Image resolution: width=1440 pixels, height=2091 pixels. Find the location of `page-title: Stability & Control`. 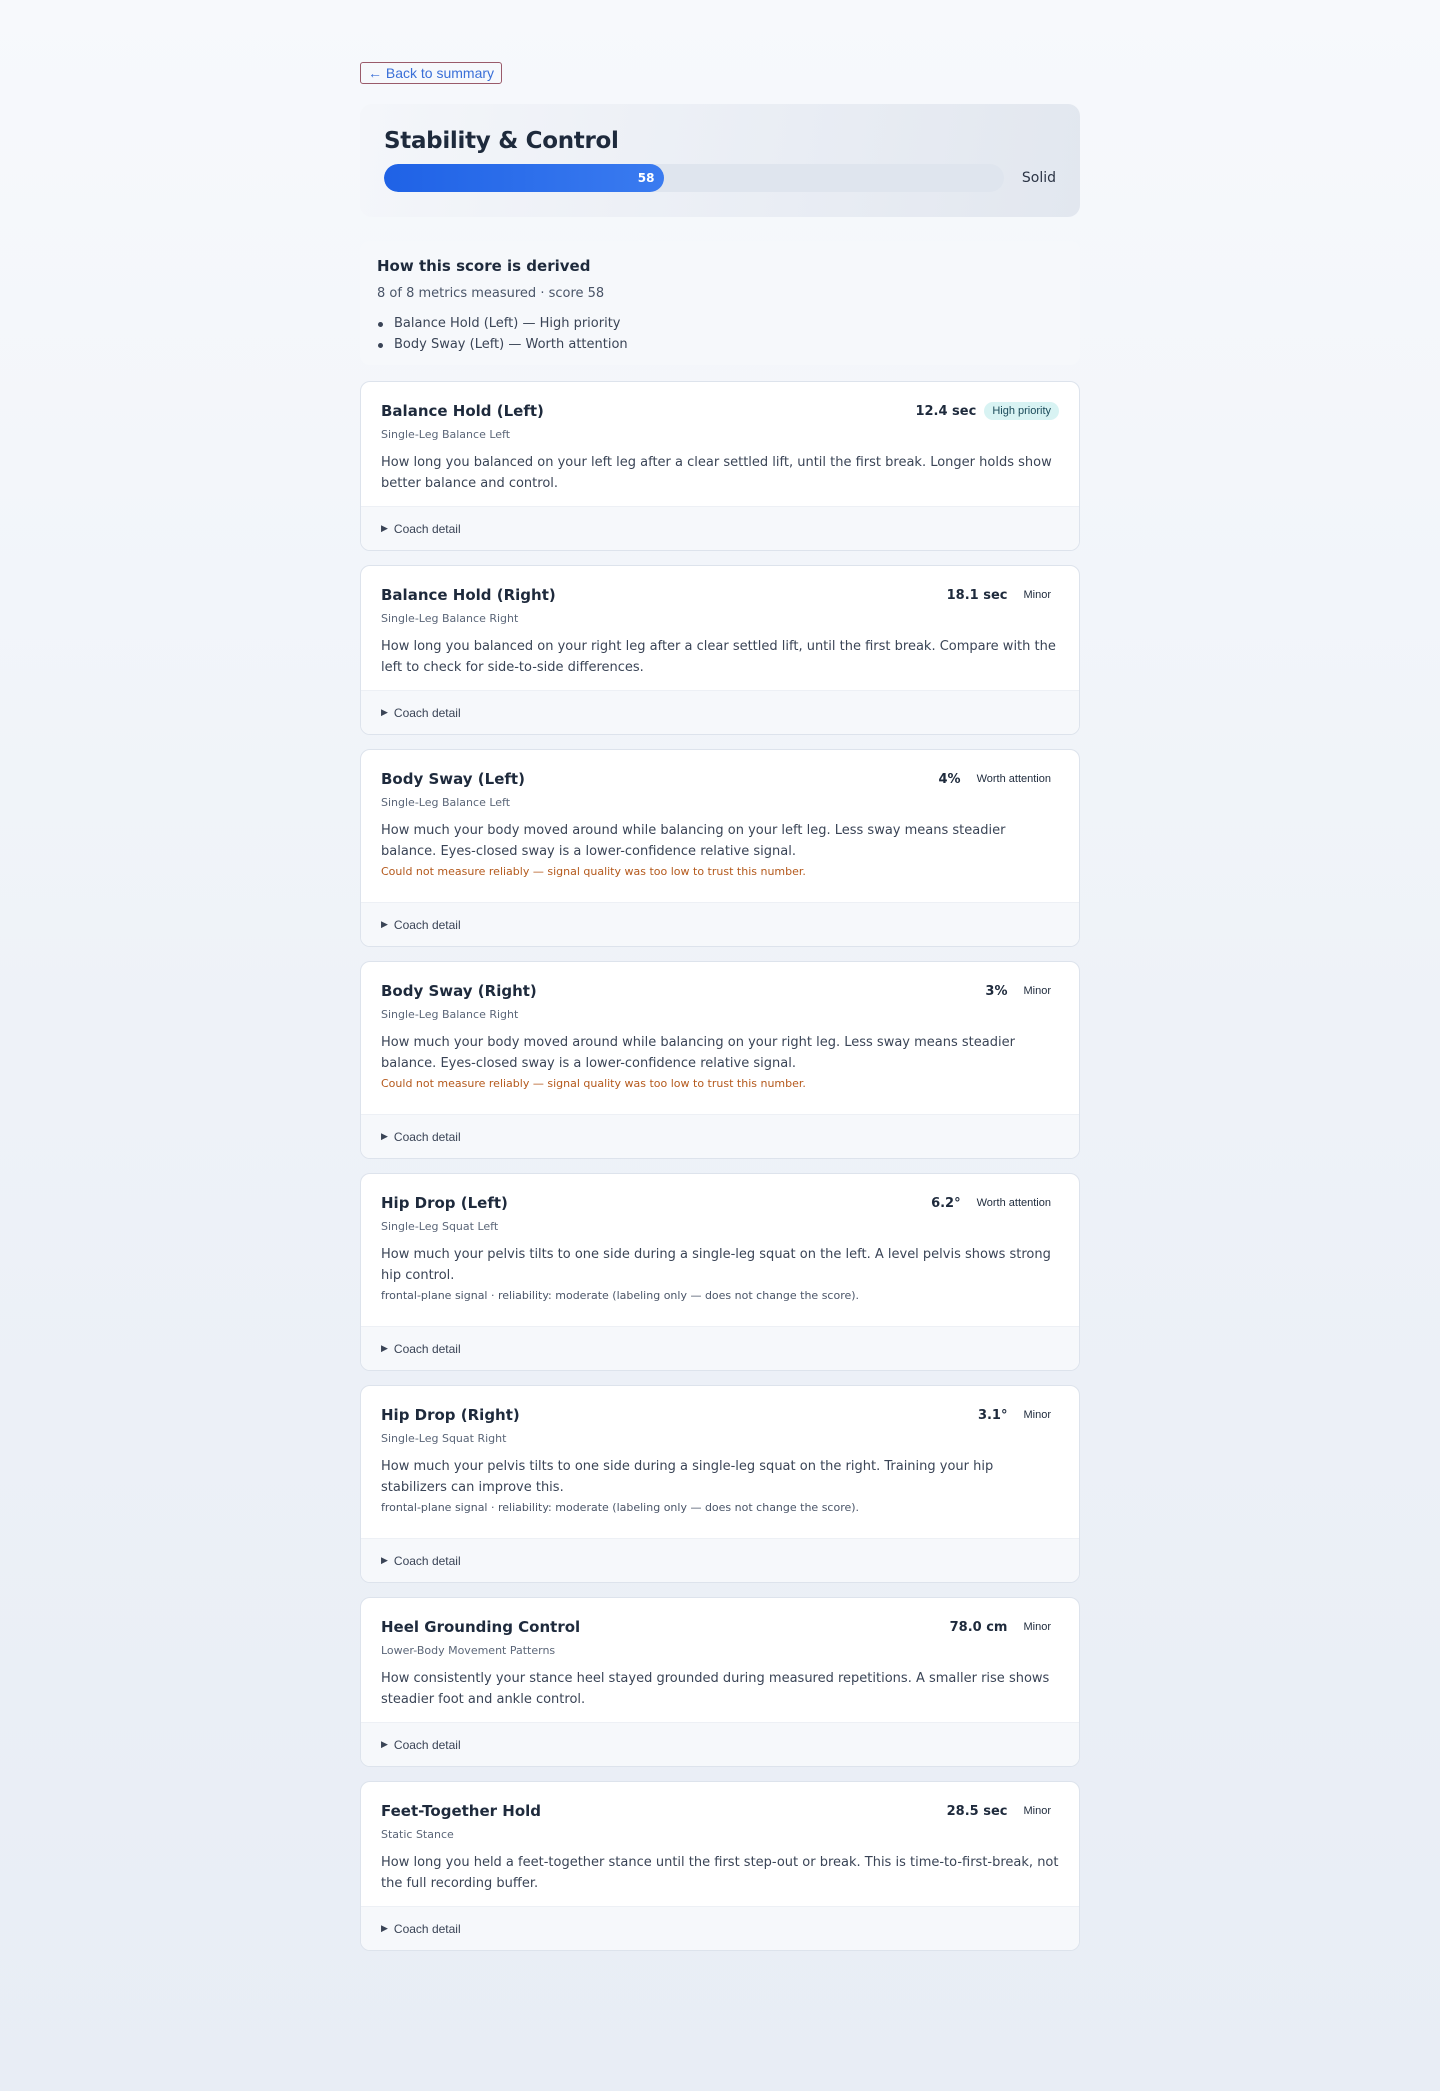

page-title: Stability & Control is located at coordinates (501, 141).